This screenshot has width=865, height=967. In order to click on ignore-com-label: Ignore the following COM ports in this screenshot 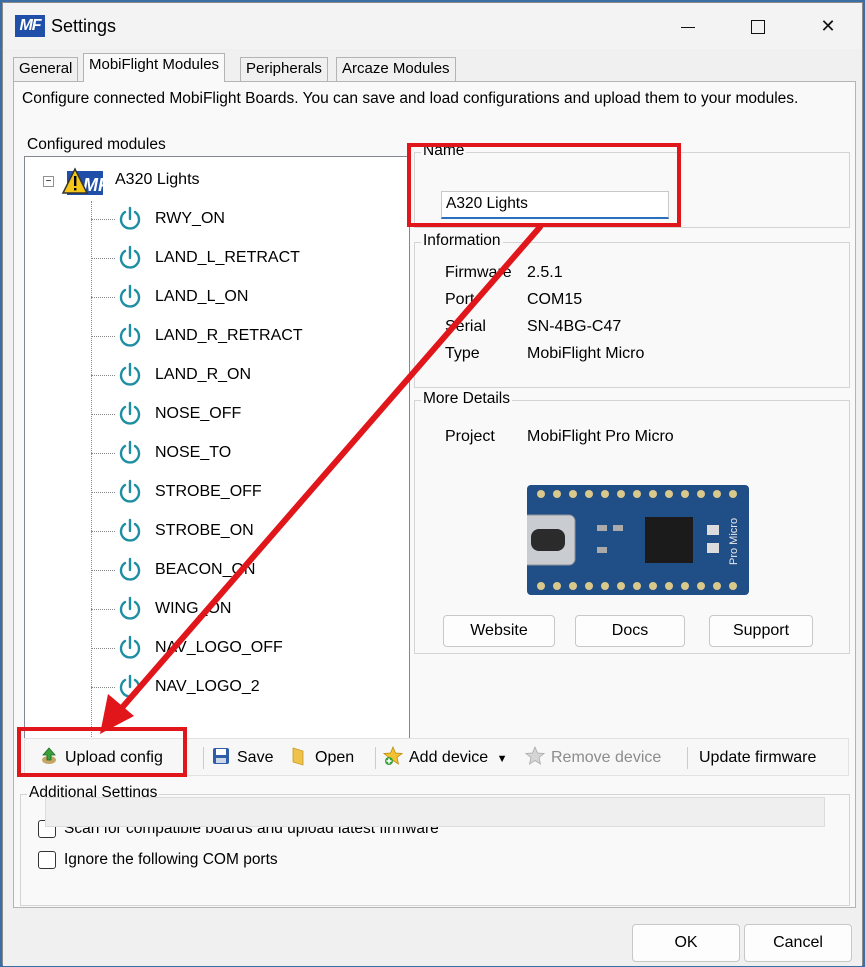, I will do `click(171, 859)`.